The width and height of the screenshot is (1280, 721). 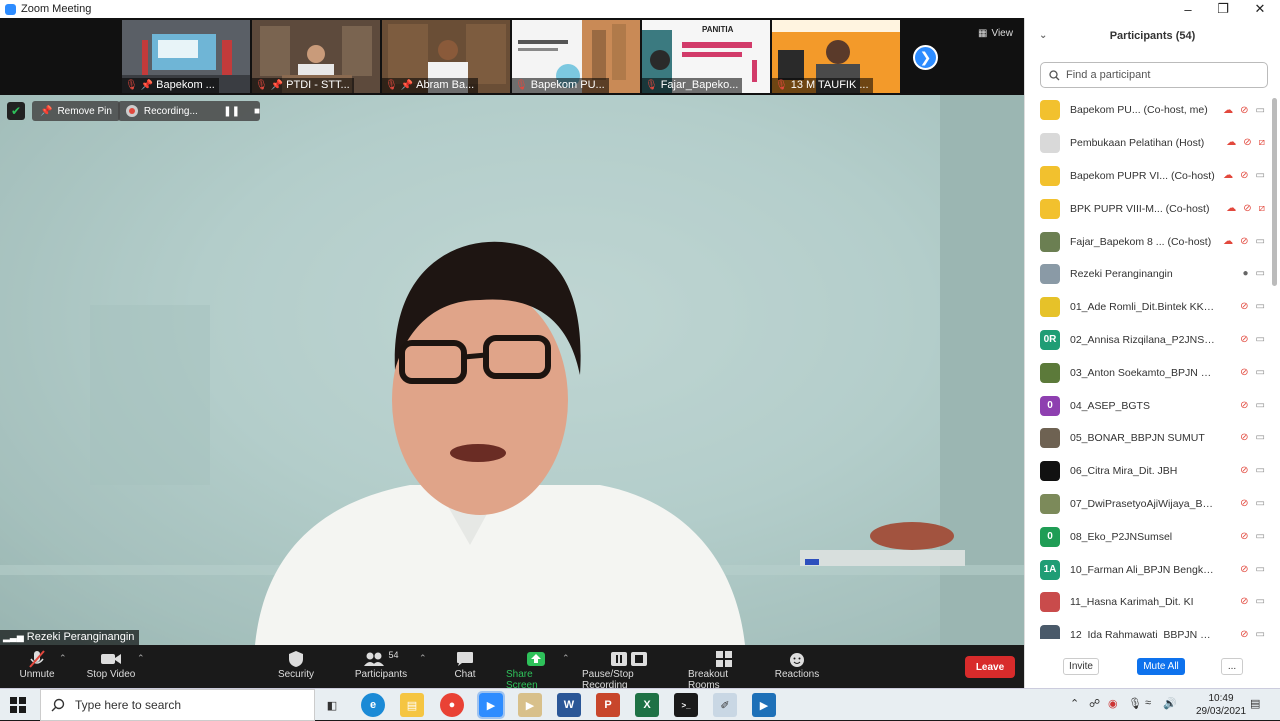 I want to click on maximize-icon: ❐, so click(x=1223, y=9).